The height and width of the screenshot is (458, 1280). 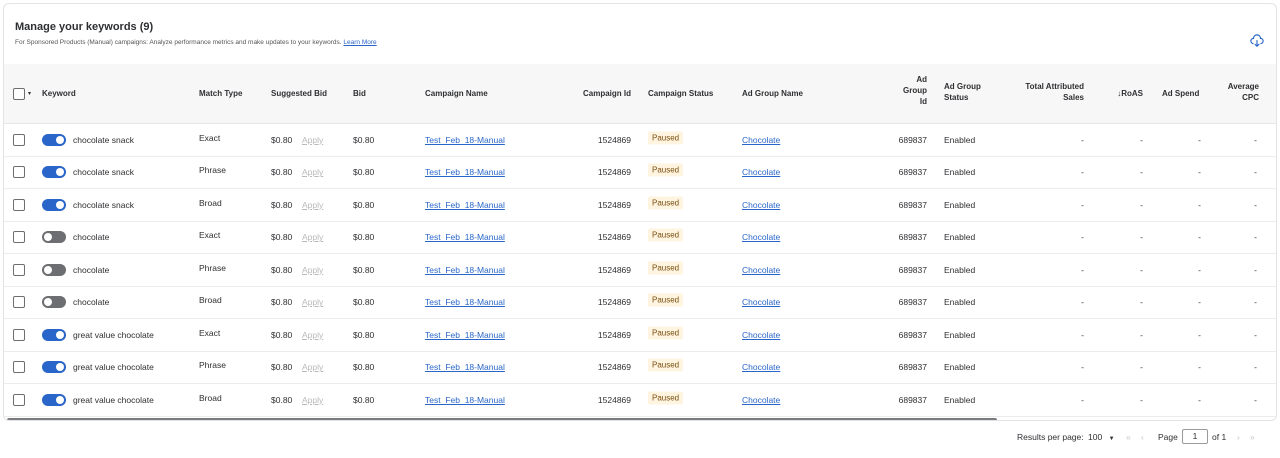 I want to click on col-ad-group-name: Ad Group Name, so click(x=772, y=93).